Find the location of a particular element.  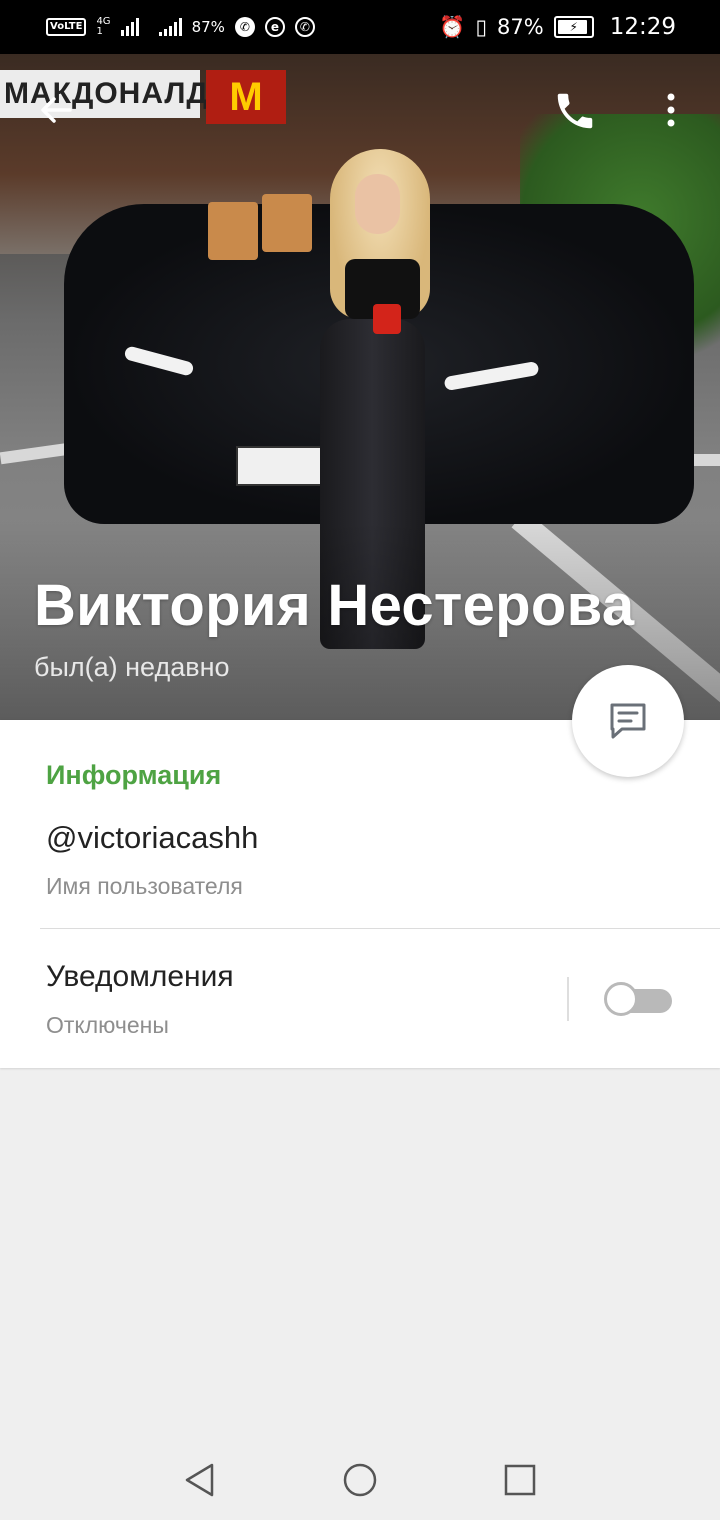

battery-percent: 87% is located at coordinates (520, 27).